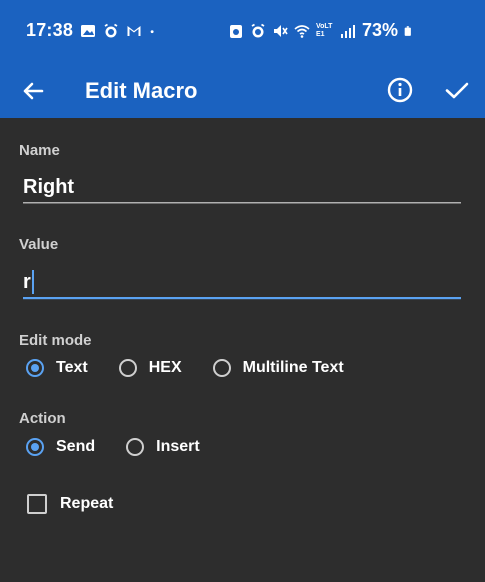  I want to click on repeat-checkbox: Repeat, so click(70, 504).